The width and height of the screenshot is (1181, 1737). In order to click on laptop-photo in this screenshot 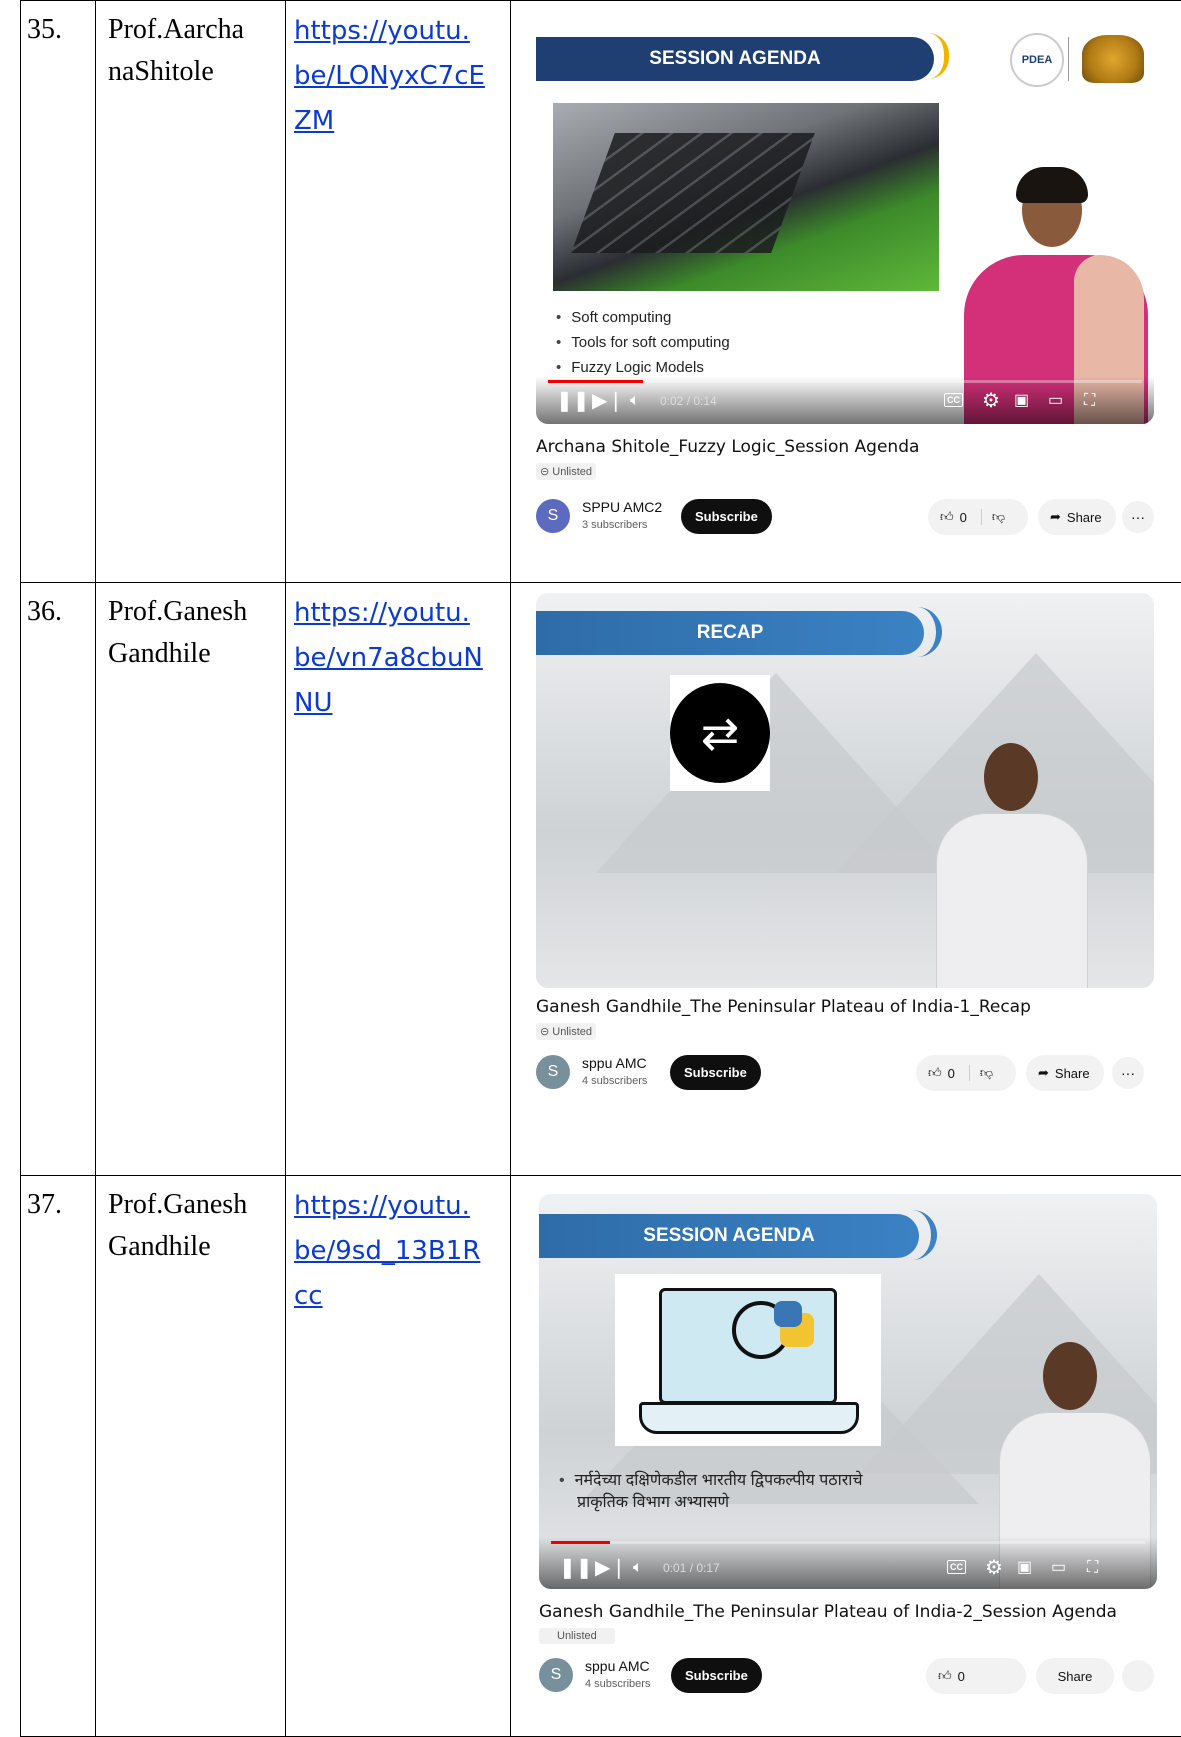, I will do `click(746, 197)`.